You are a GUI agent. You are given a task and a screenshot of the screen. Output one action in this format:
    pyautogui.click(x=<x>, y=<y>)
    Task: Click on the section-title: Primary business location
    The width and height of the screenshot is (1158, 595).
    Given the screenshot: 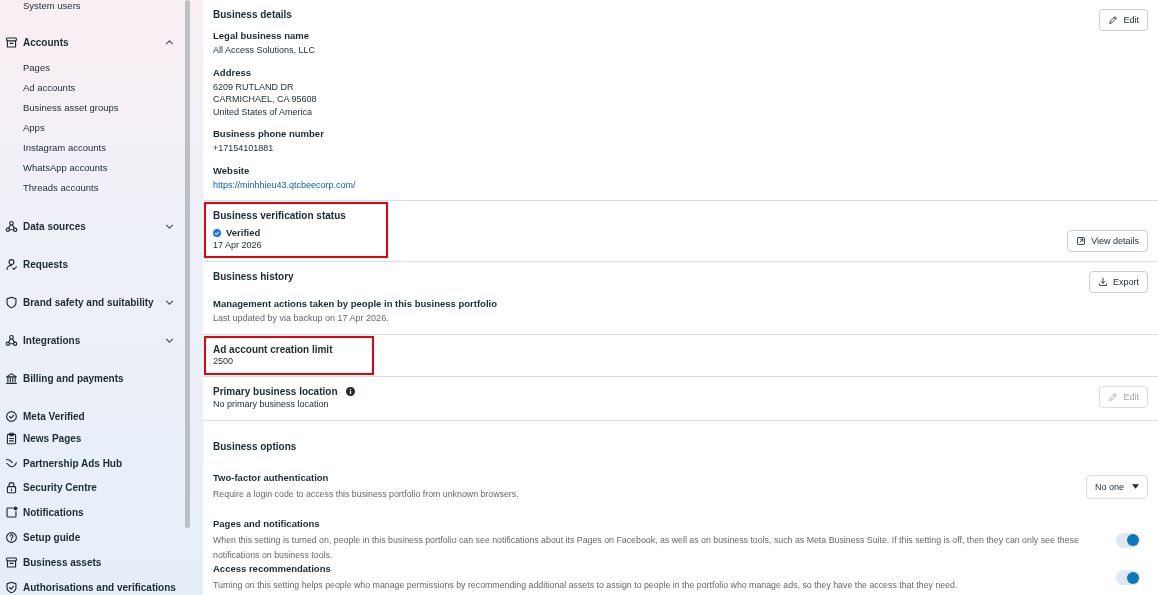 What is the action you would take?
    pyautogui.click(x=275, y=391)
    